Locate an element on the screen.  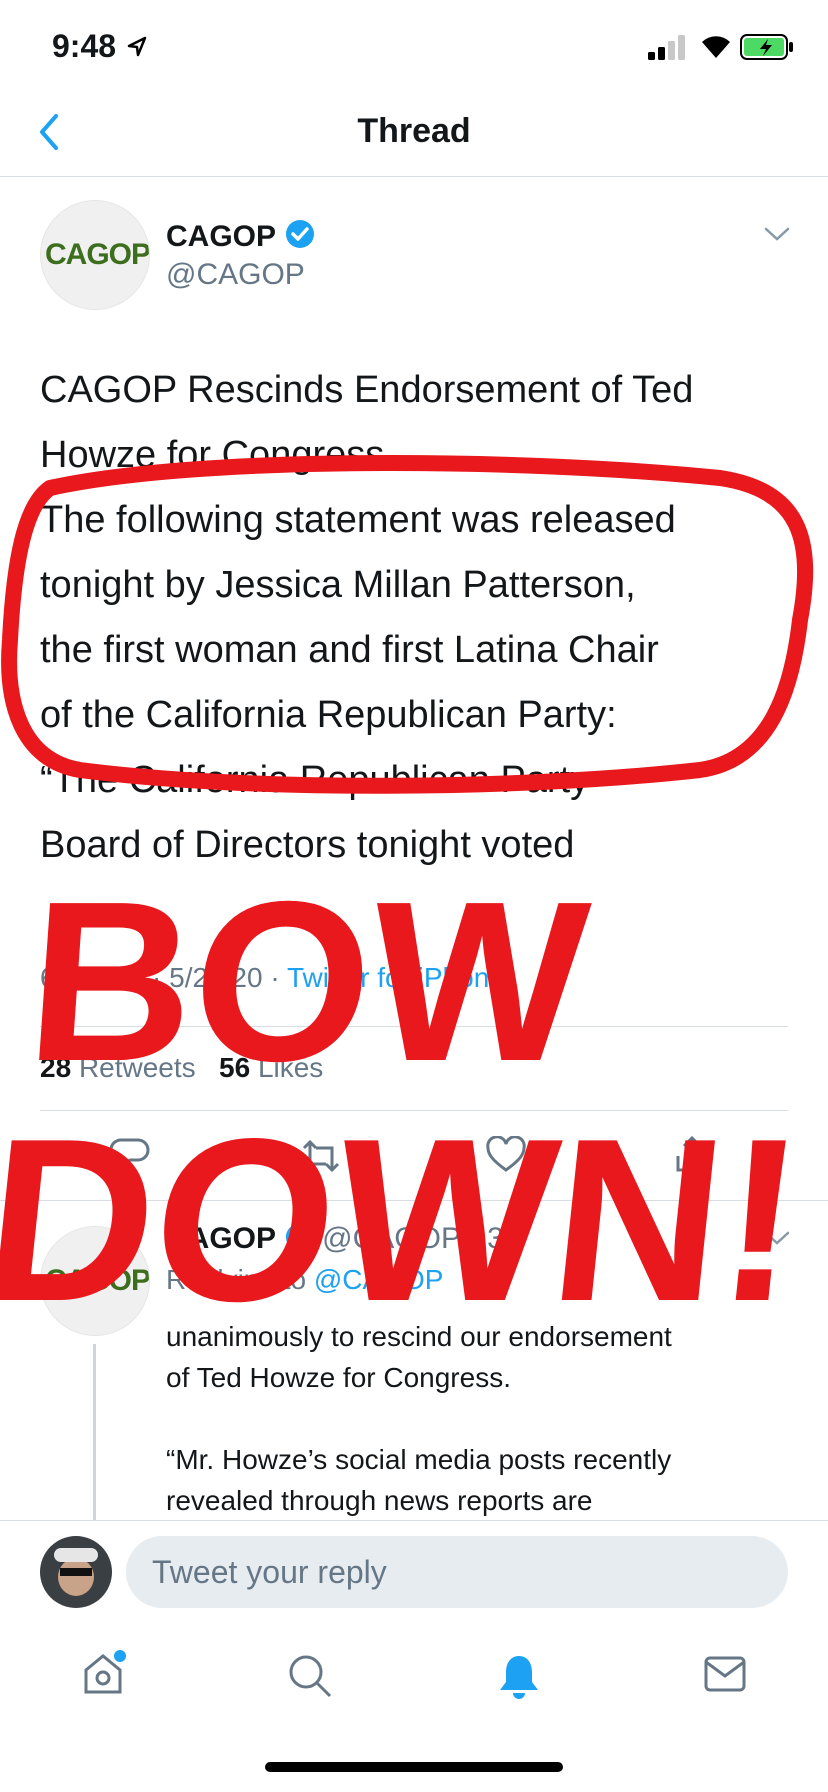
tab-messages is located at coordinates (725, 1677).